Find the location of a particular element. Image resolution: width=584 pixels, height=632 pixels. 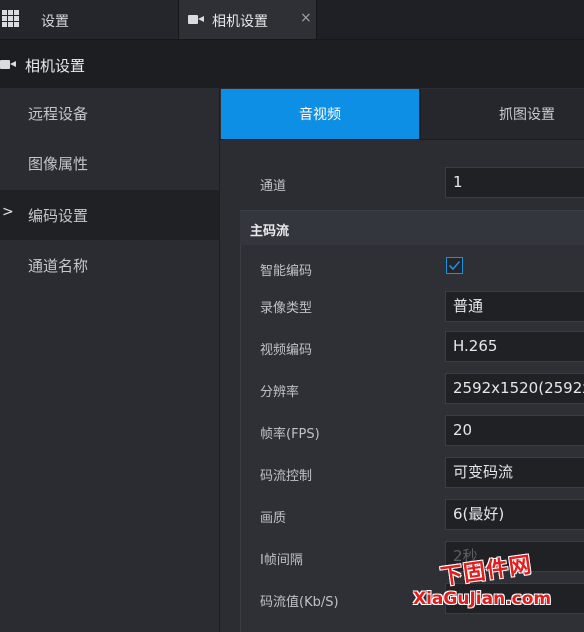

page-title: 相机设置 is located at coordinates (55, 66).